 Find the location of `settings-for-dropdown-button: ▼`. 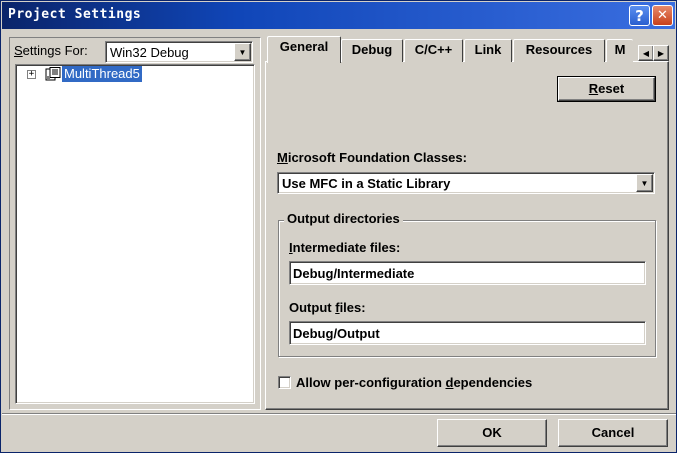

settings-for-dropdown-button: ▼ is located at coordinates (242, 52).